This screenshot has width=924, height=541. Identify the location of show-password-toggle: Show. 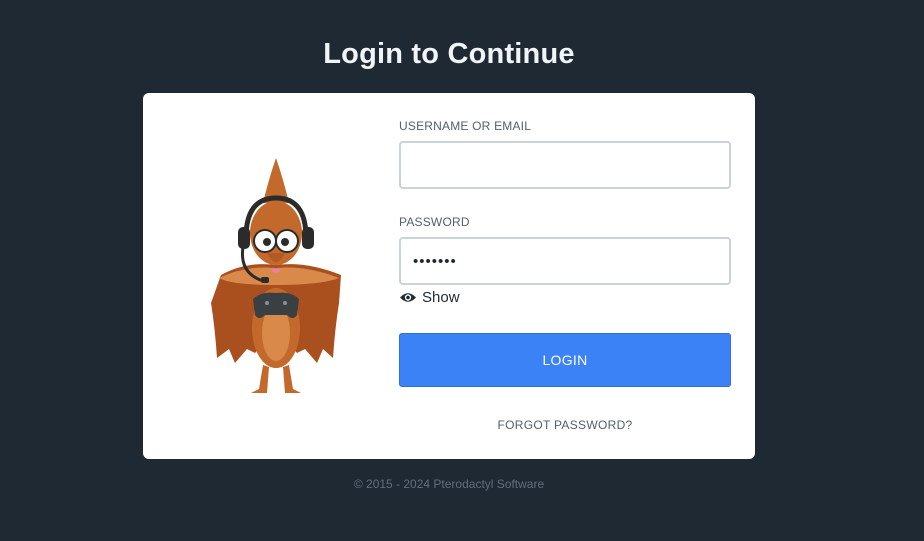
(429, 297).